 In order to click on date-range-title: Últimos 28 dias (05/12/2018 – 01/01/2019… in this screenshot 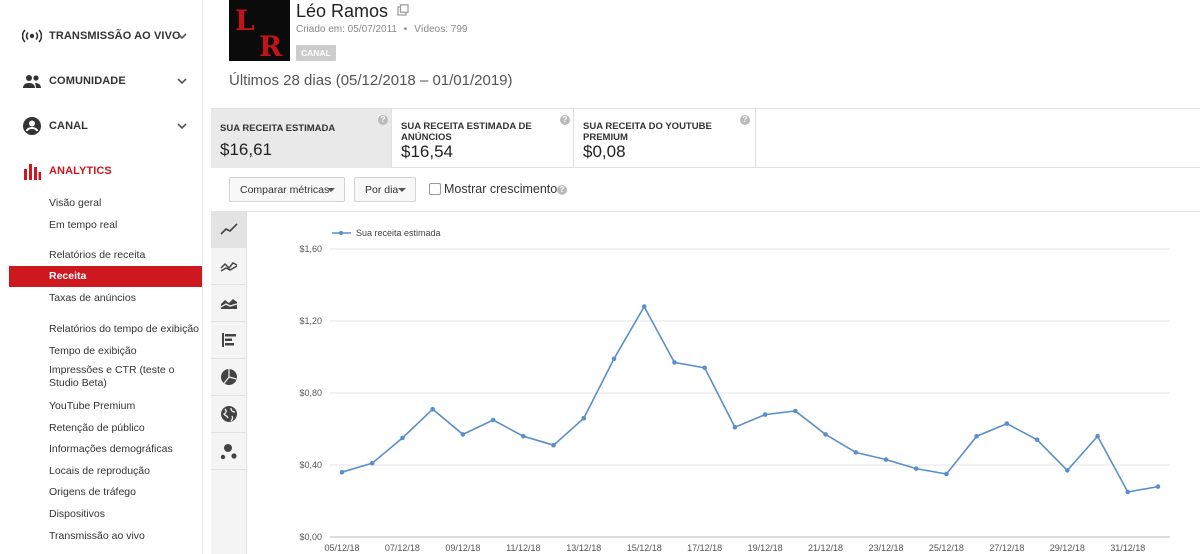, I will do `click(371, 80)`.